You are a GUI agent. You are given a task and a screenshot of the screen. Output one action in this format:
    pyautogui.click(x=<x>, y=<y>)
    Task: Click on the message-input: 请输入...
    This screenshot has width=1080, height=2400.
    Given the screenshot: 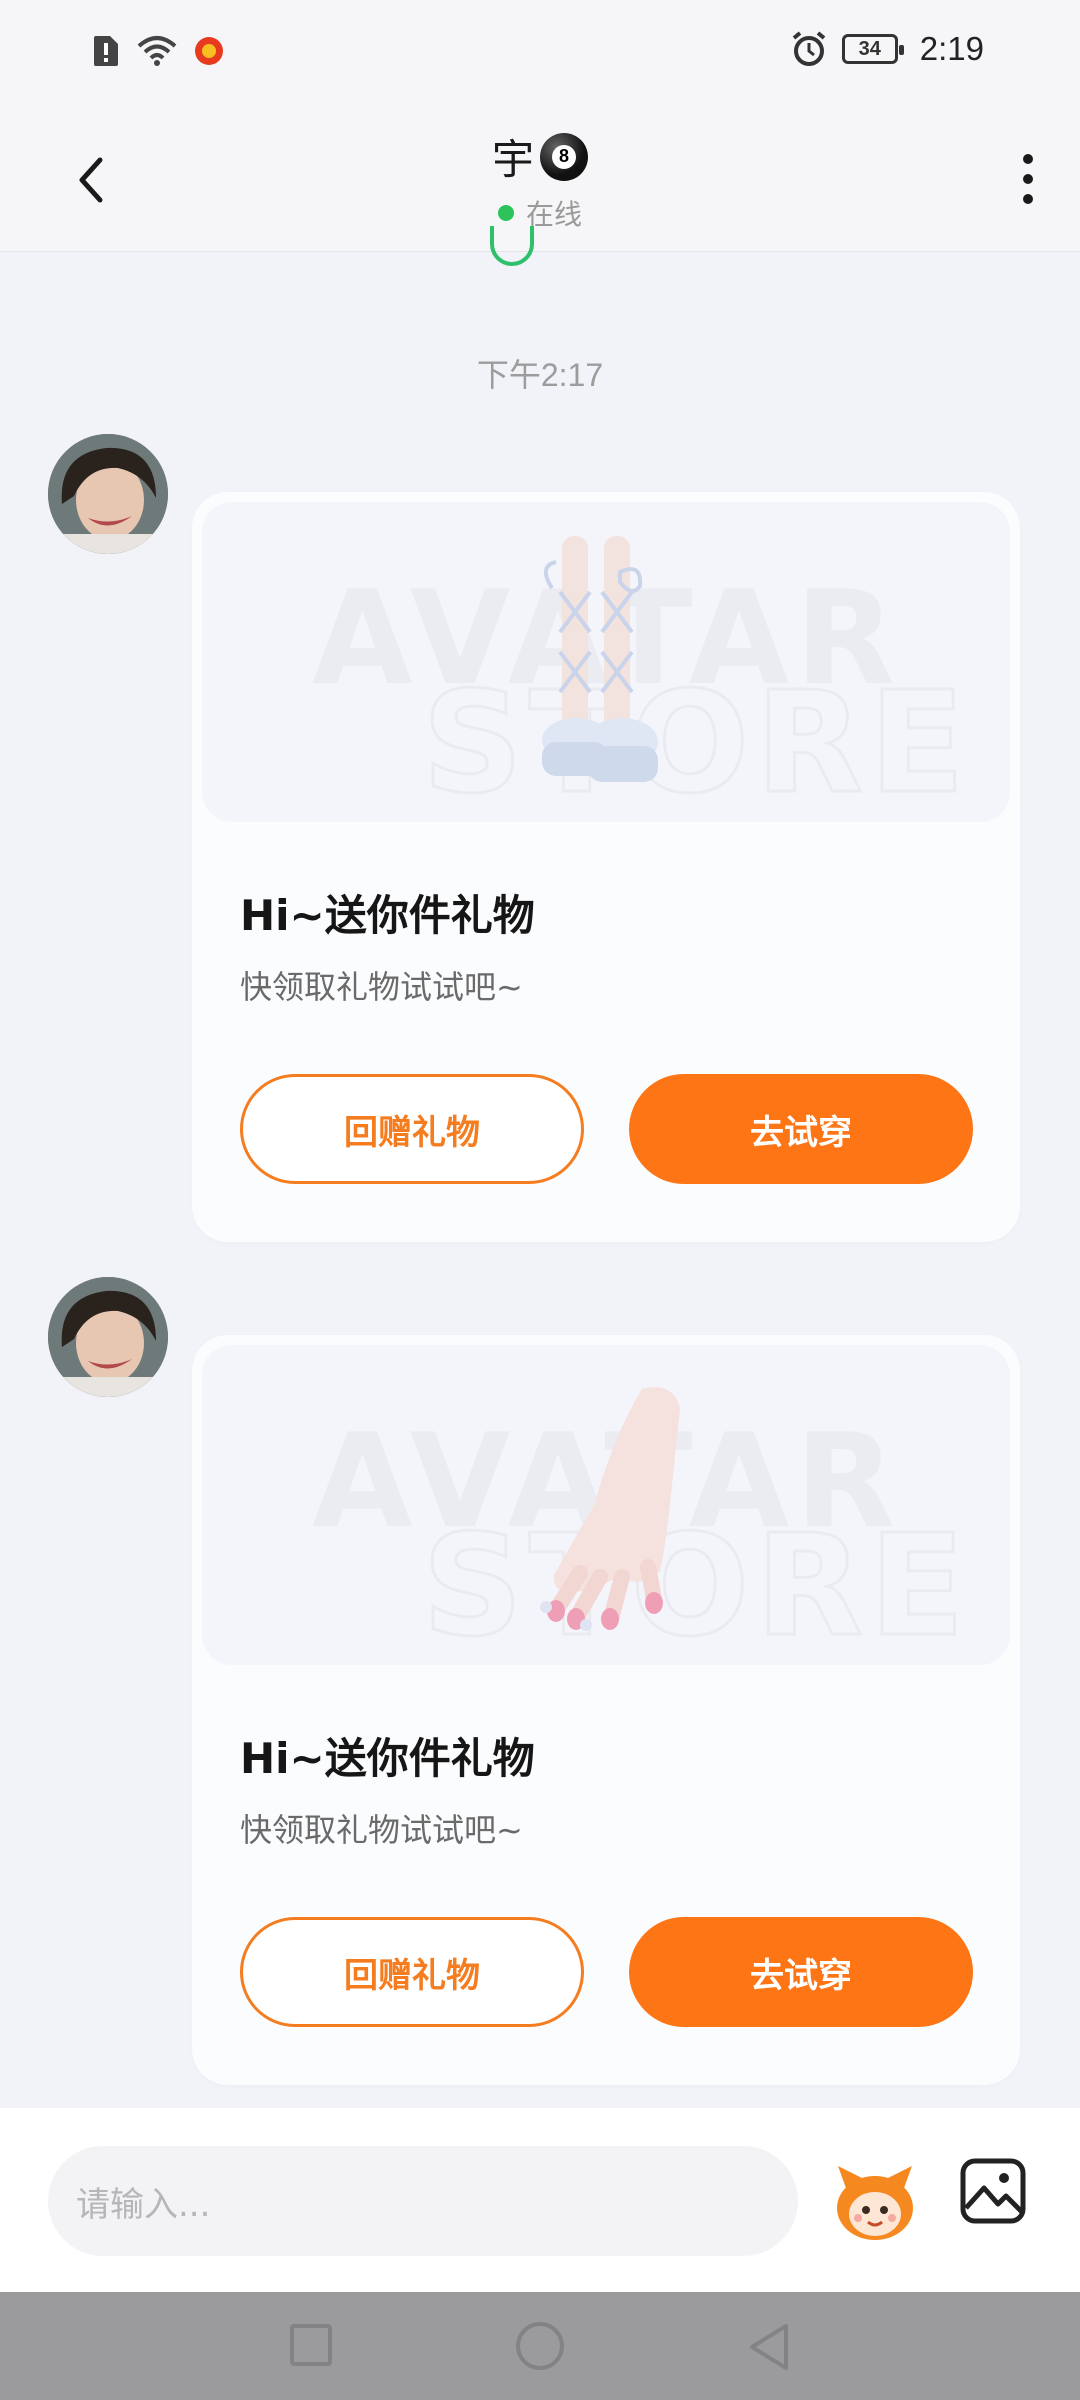 What is the action you would take?
    pyautogui.click(x=423, y=2201)
    